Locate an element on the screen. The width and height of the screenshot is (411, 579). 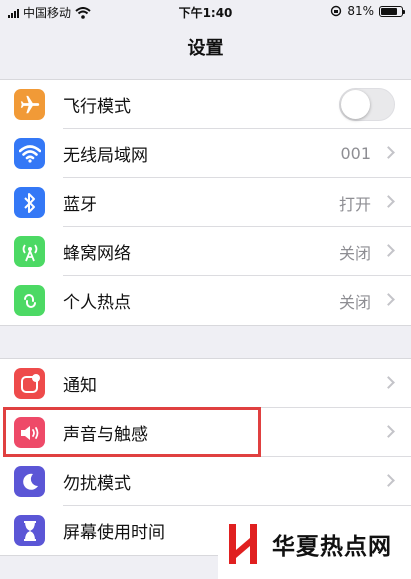
settings-row-label: 屏幕使用时间 is located at coordinates (114, 533).